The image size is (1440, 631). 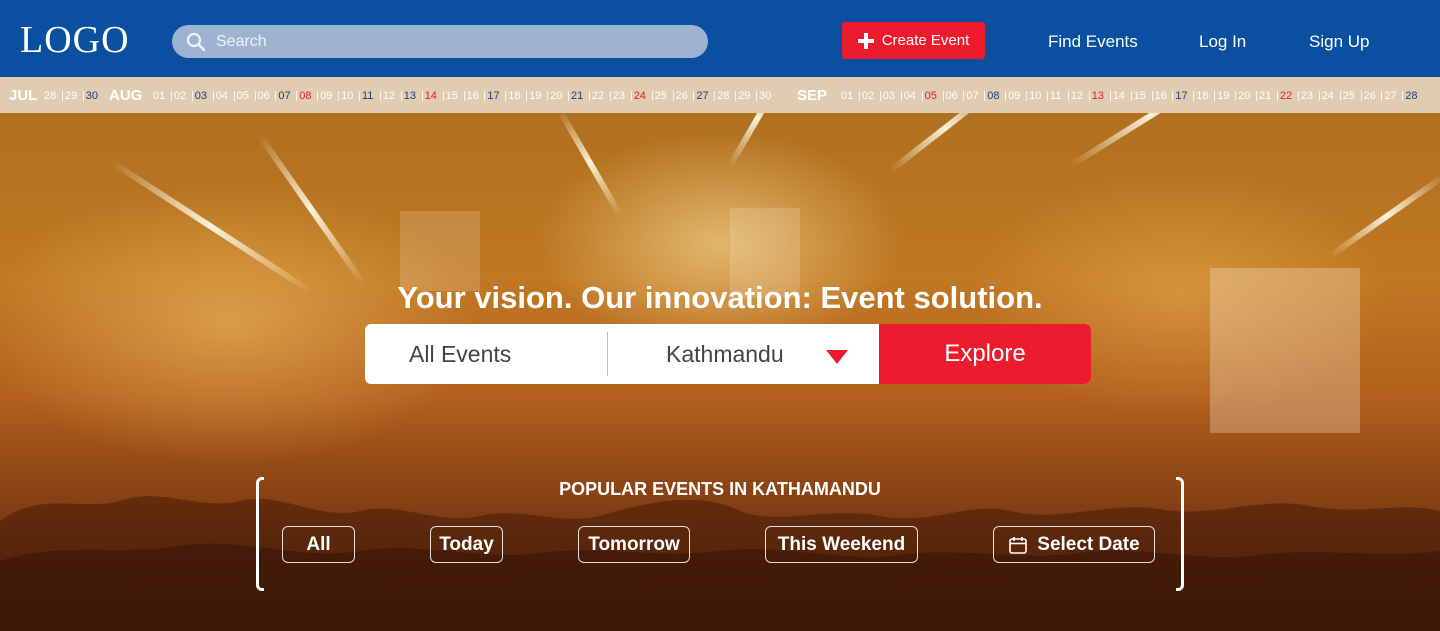 What do you see at coordinates (661, 96) in the screenshot?
I see `date-aug-25: 25` at bounding box center [661, 96].